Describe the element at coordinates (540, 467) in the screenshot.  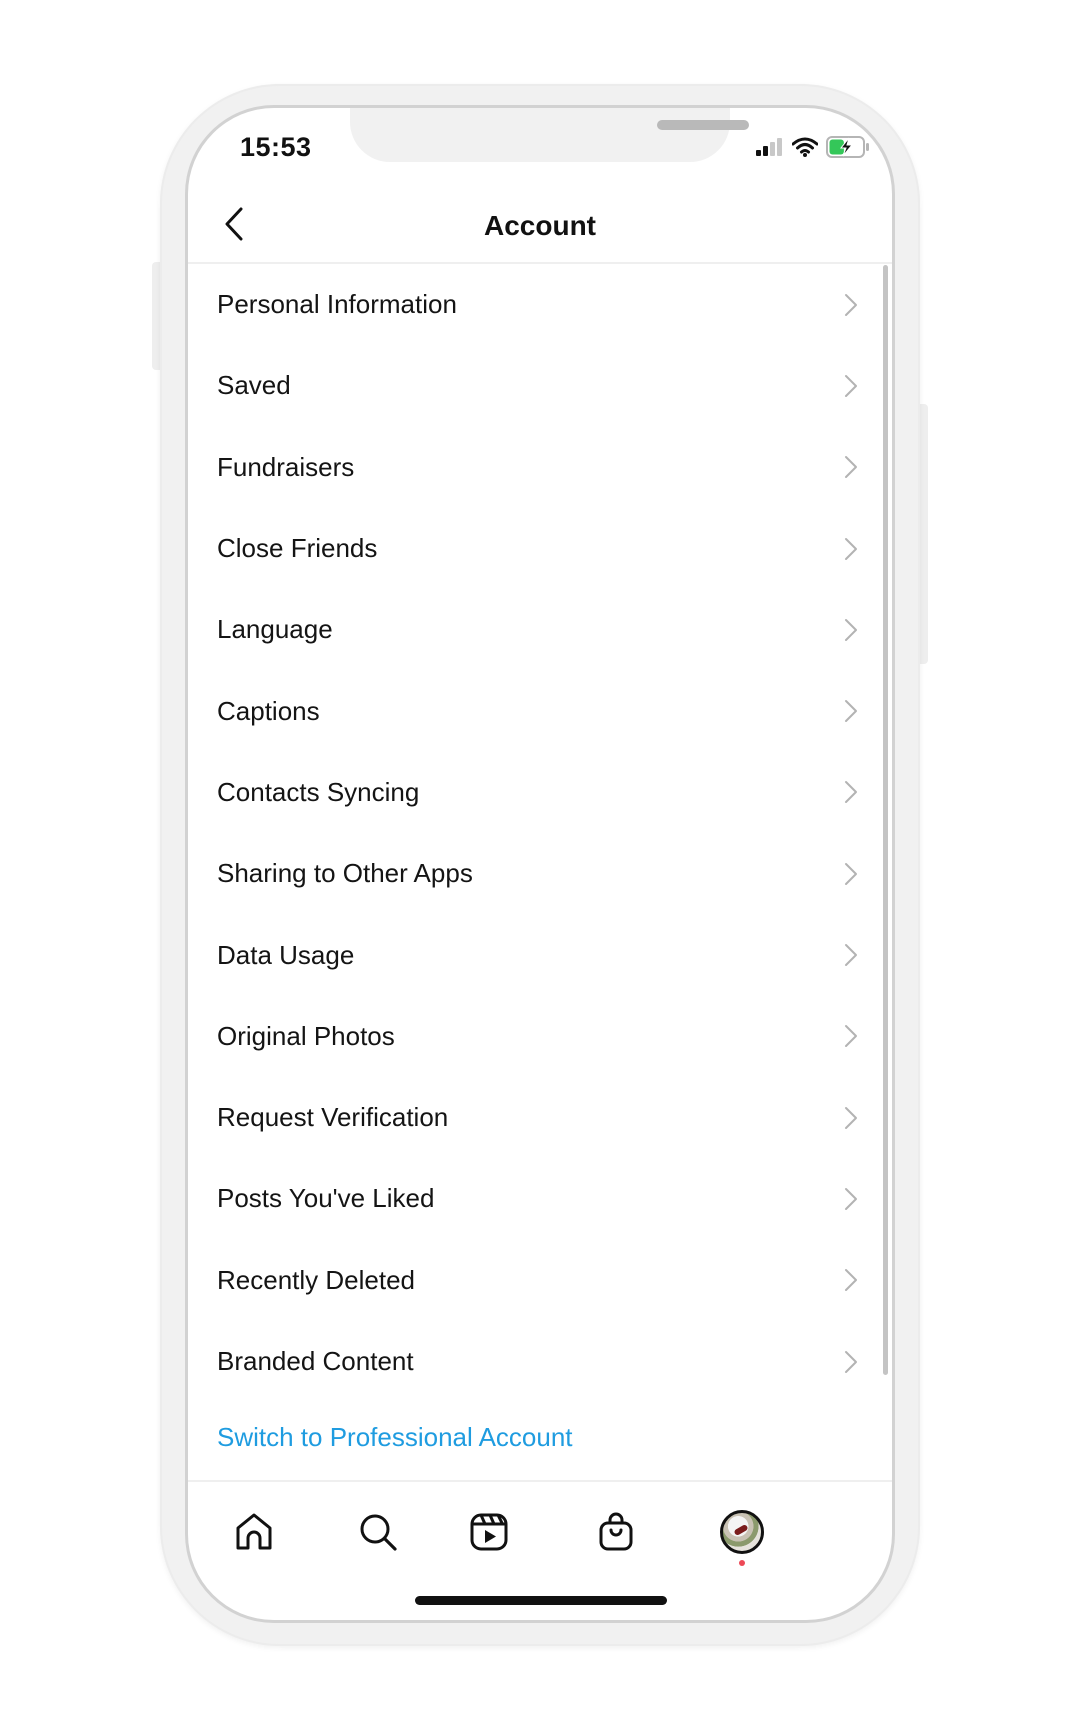
I see `menu-item: Fundraisers` at that location.